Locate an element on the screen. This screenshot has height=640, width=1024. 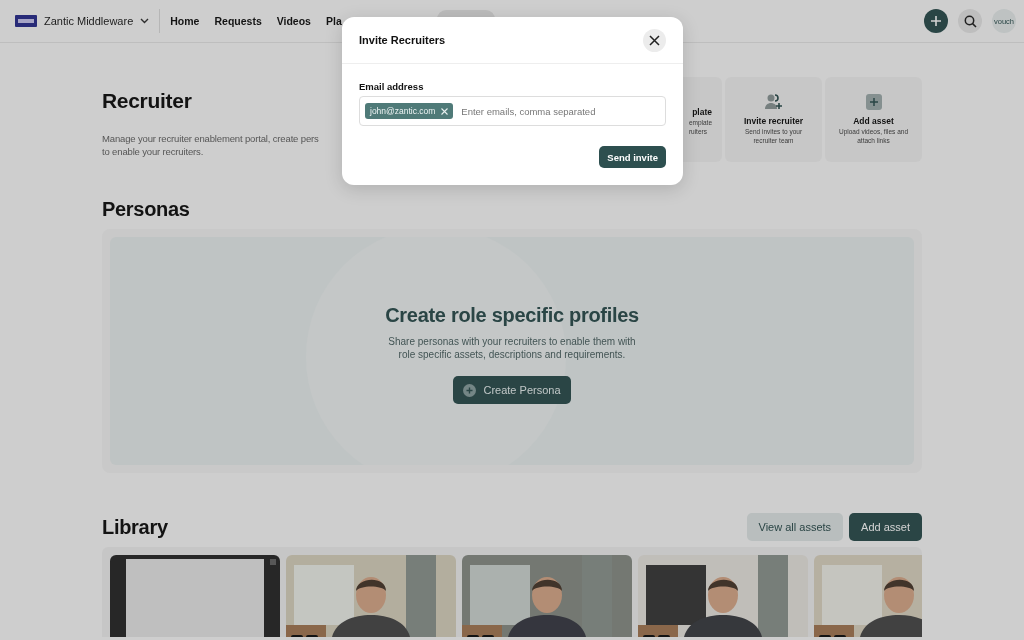
page-description: Manage your recruiter enablement portal, create pers is located at coordinates (210, 138).